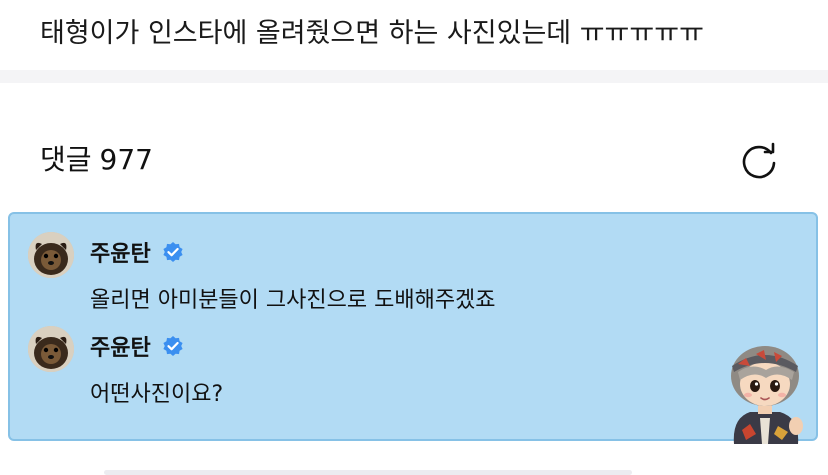  I want to click on scroll-indicator, so click(368, 472).